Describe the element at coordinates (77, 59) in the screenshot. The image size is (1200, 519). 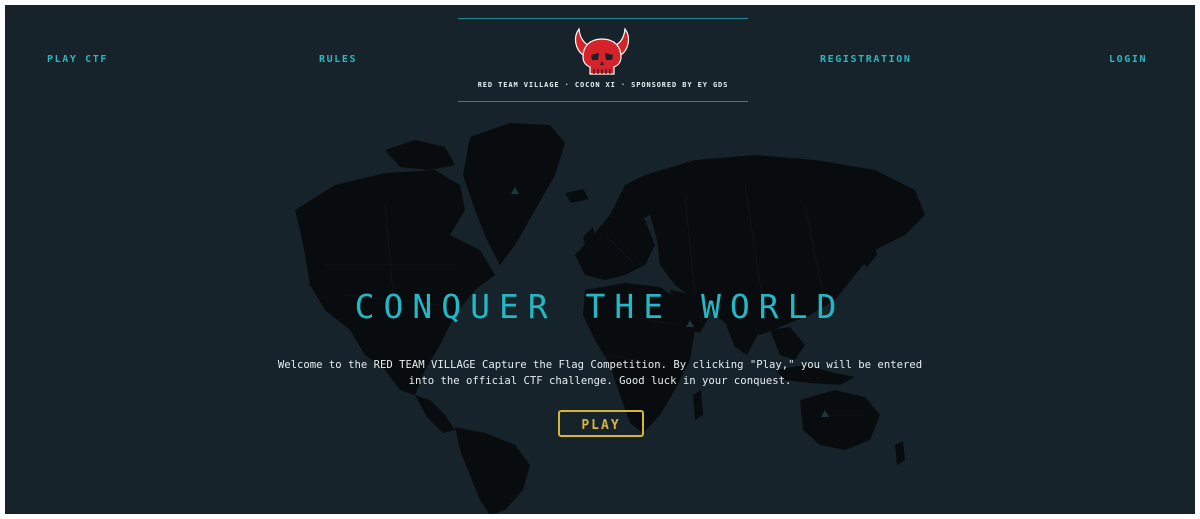
I see `nav-play-ctf-link: PLAY CTF` at that location.